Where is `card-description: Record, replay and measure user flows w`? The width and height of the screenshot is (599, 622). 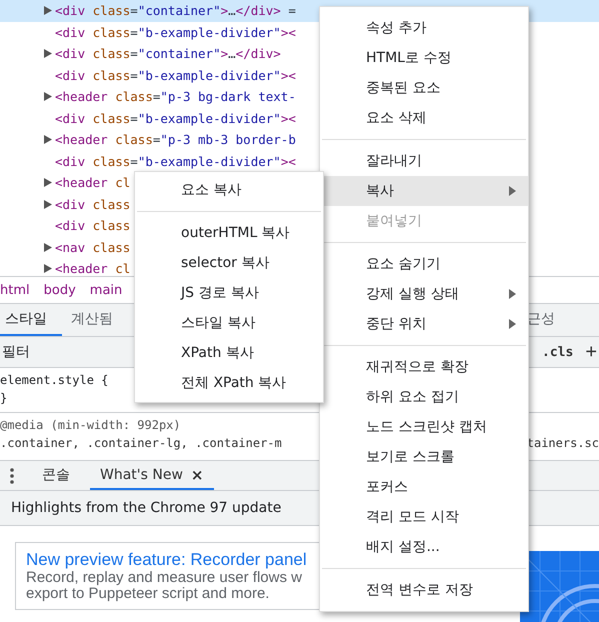 card-description: Record, replay and measure user flows w is located at coordinates (164, 578).